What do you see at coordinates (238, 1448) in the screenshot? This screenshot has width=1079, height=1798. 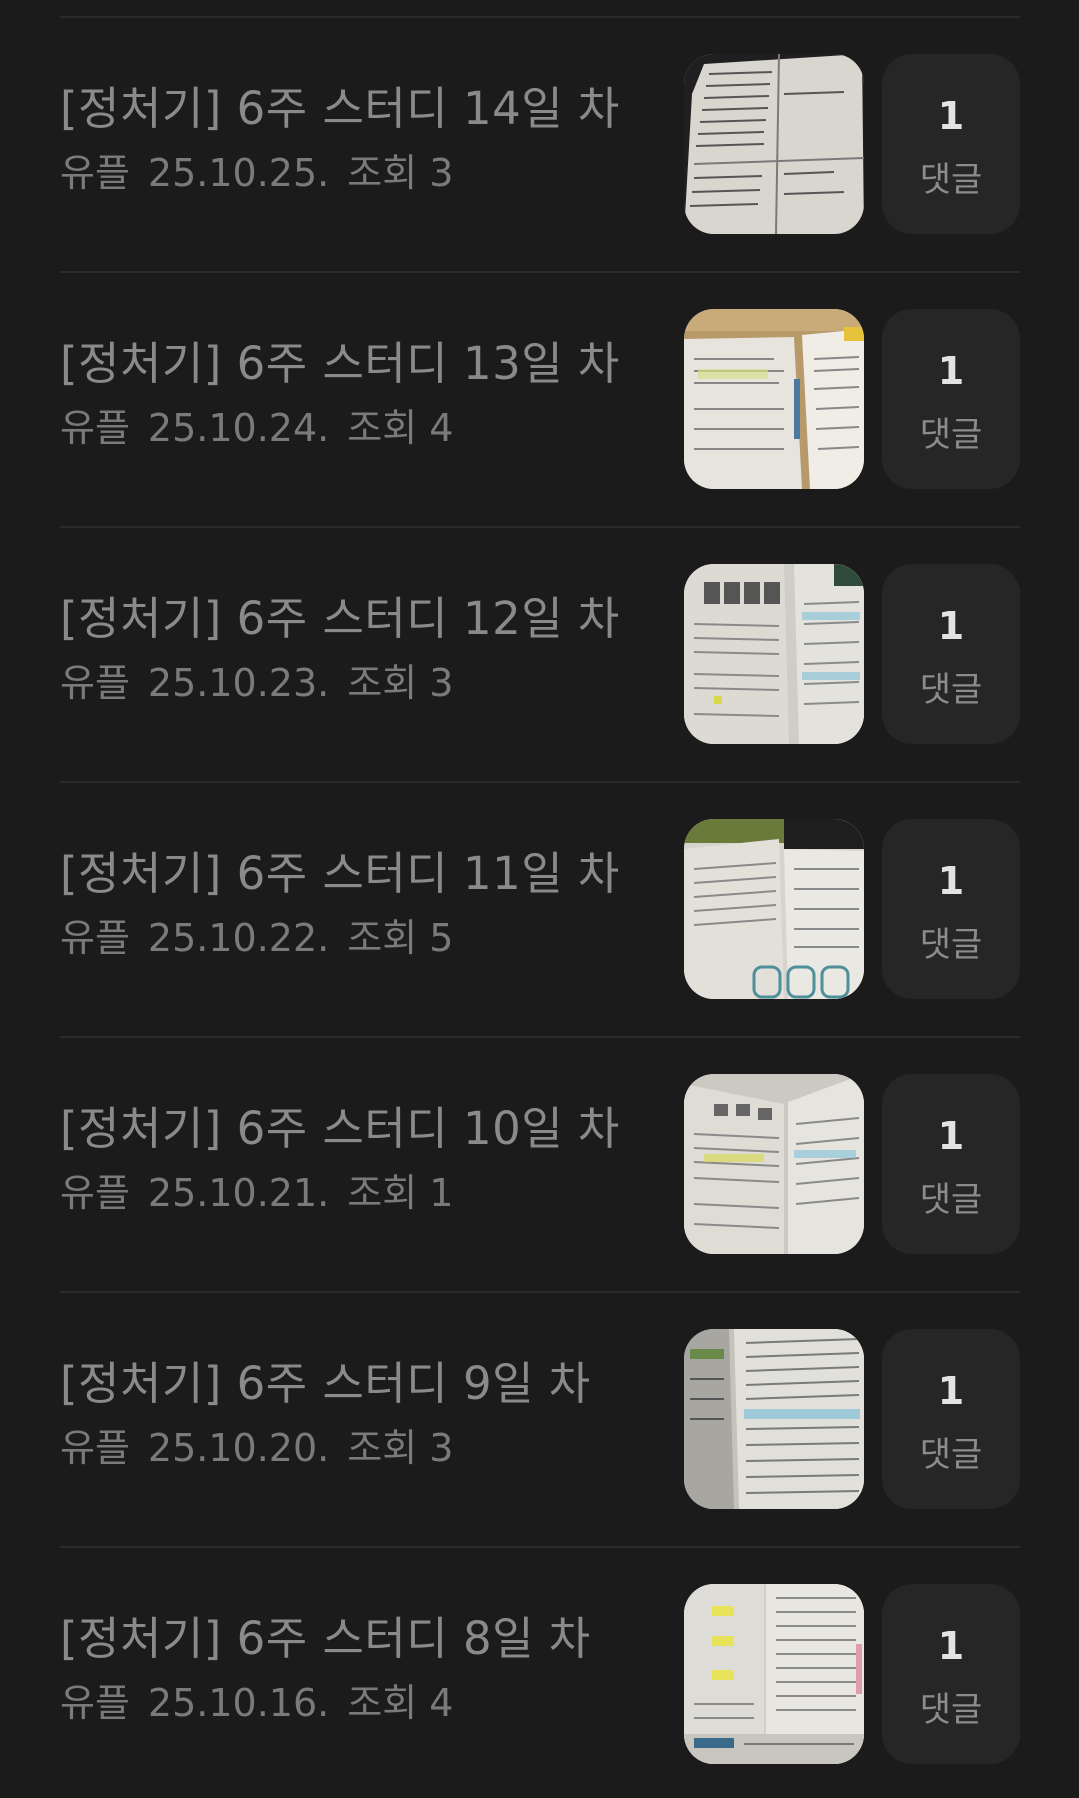 I see `post-date: 25.10.20.` at bounding box center [238, 1448].